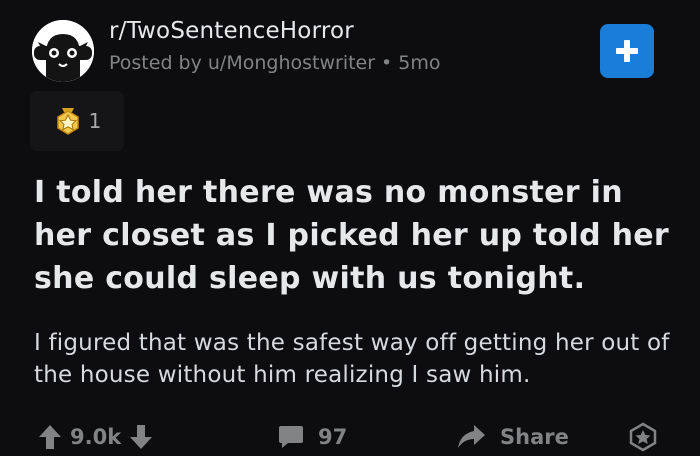 The height and width of the screenshot is (456, 700). I want to click on award-icon, so click(67, 121).